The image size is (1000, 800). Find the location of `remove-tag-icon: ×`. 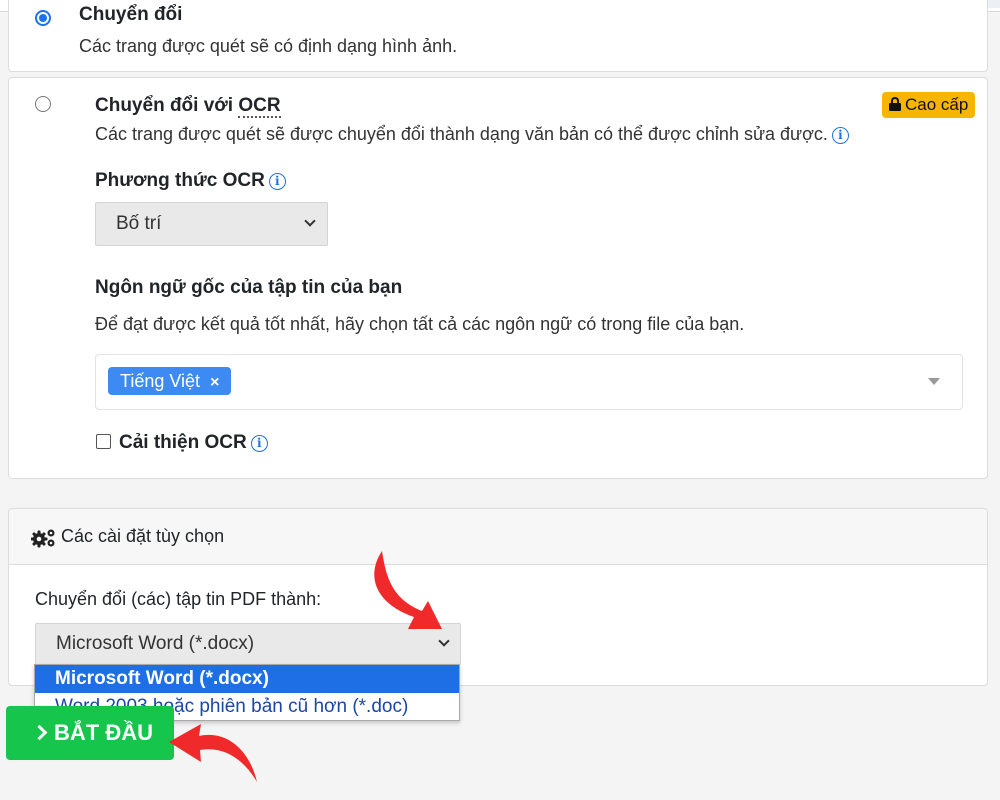

remove-tag-icon: × is located at coordinates (214, 382).